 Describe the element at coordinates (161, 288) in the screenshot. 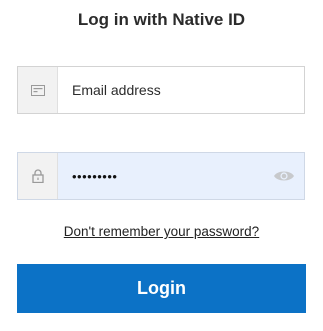

I see `login-button: Login` at that location.